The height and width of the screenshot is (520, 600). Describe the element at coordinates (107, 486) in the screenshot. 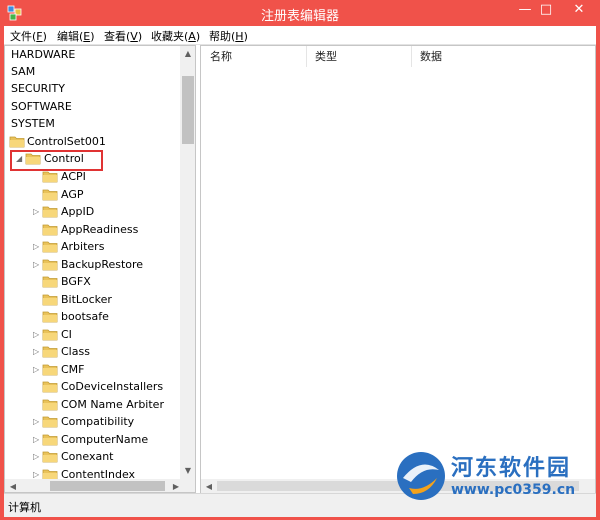

I see `tree-horizontal-scroll-thumb` at that location.